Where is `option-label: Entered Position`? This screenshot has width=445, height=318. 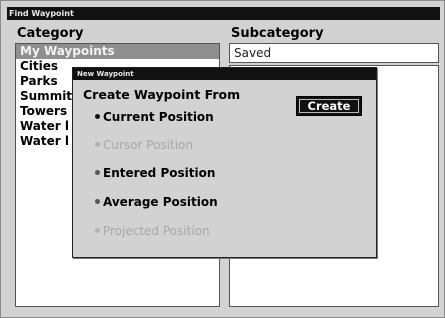
option-label: Entered Position is located at coordinates (159, 173).